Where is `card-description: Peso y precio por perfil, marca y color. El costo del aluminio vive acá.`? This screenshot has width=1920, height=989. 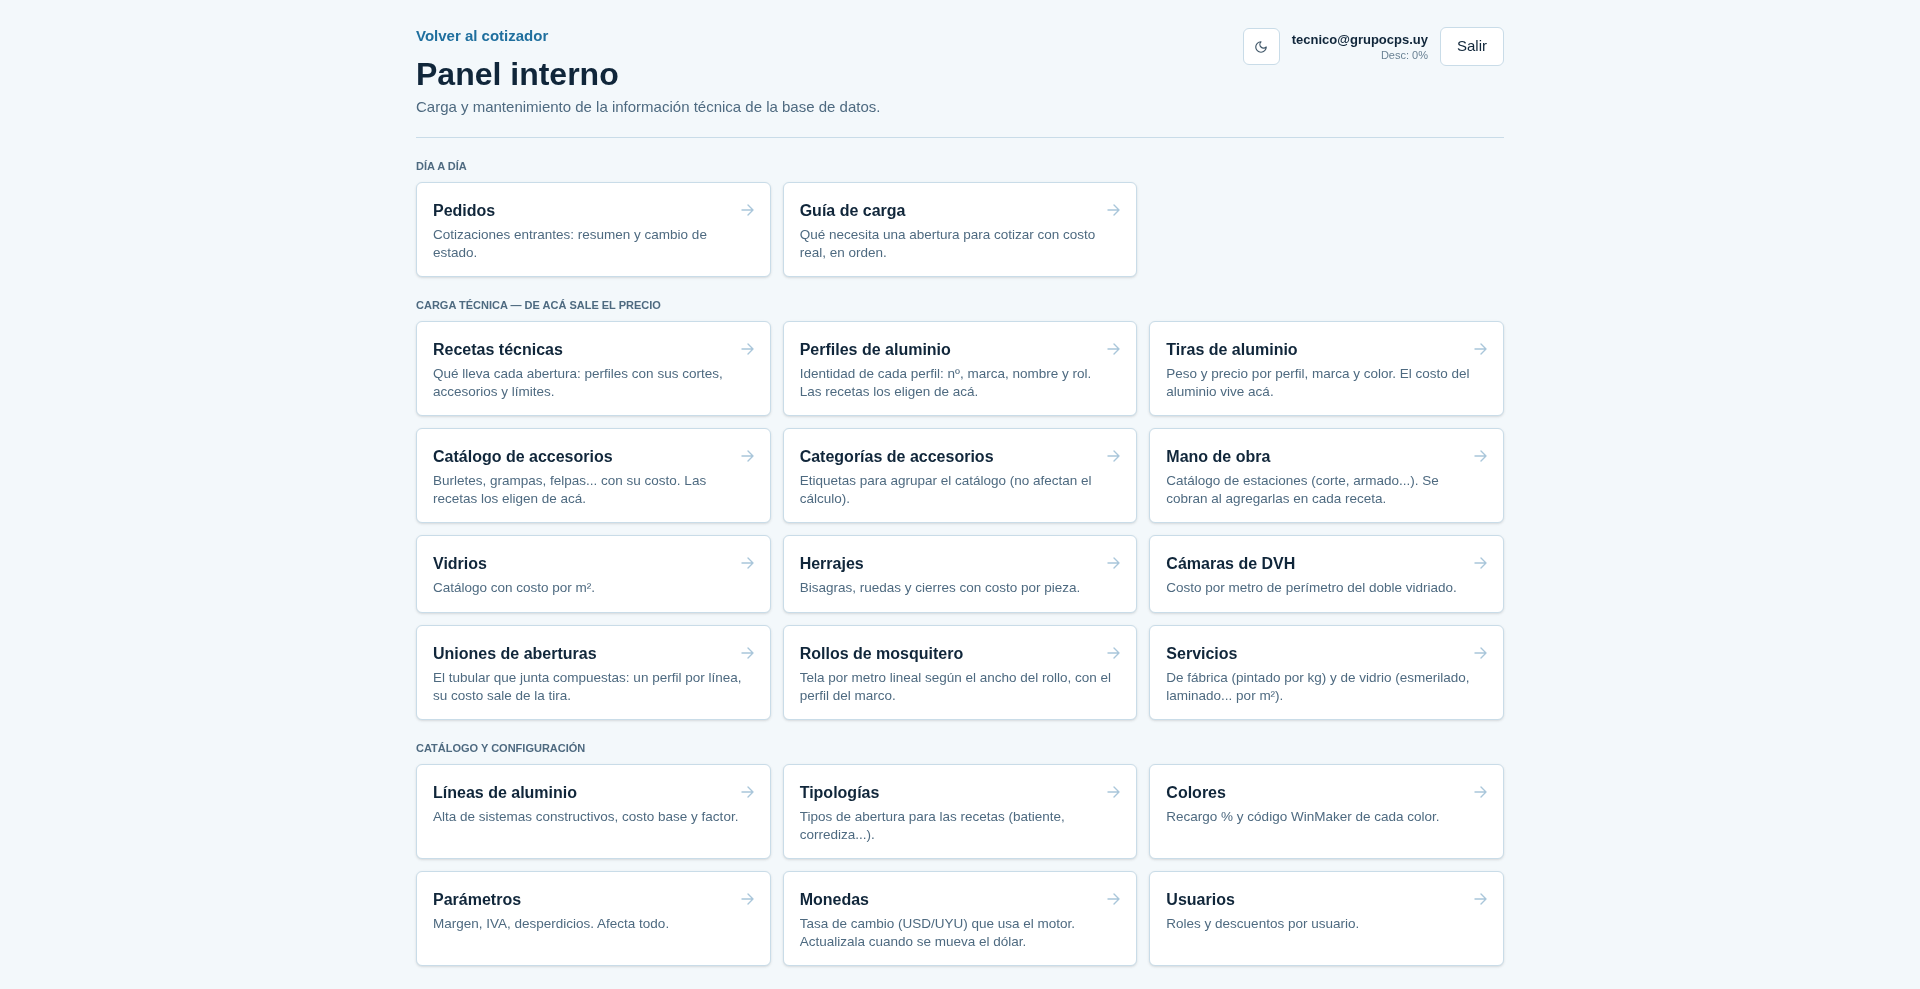
card-description: Peso y precio por perfil, marca y color. El costo del aluminio vive acá. is located at coordinates (1318, 383).